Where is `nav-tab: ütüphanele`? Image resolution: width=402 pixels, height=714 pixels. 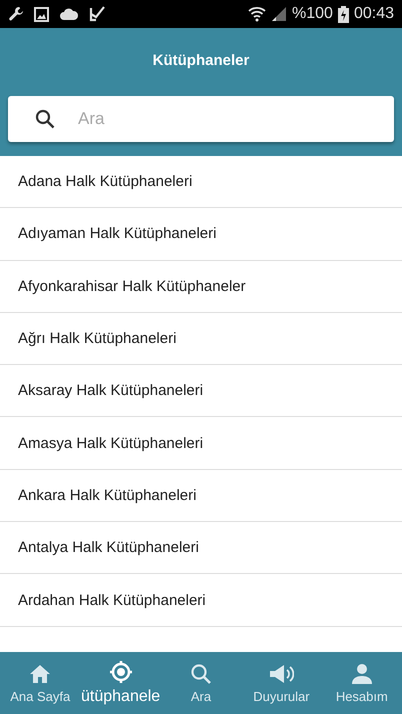 nav-tab: ütüphanele is located at coordinates (120, 683).